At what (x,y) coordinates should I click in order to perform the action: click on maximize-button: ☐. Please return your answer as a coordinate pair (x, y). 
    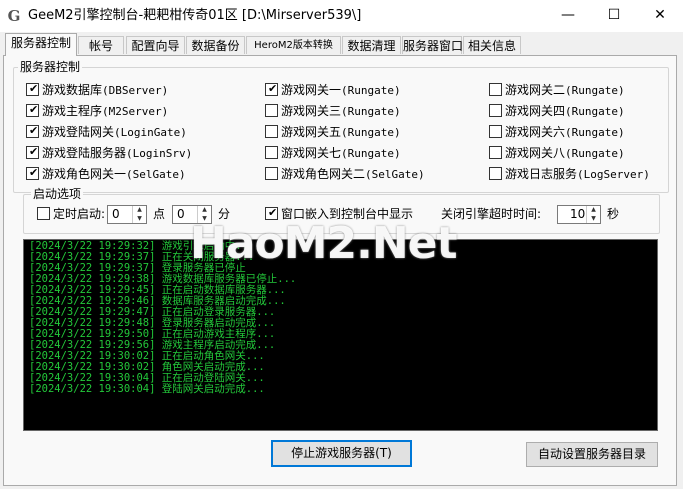
    Looking at the image, I should click on (614, 15).